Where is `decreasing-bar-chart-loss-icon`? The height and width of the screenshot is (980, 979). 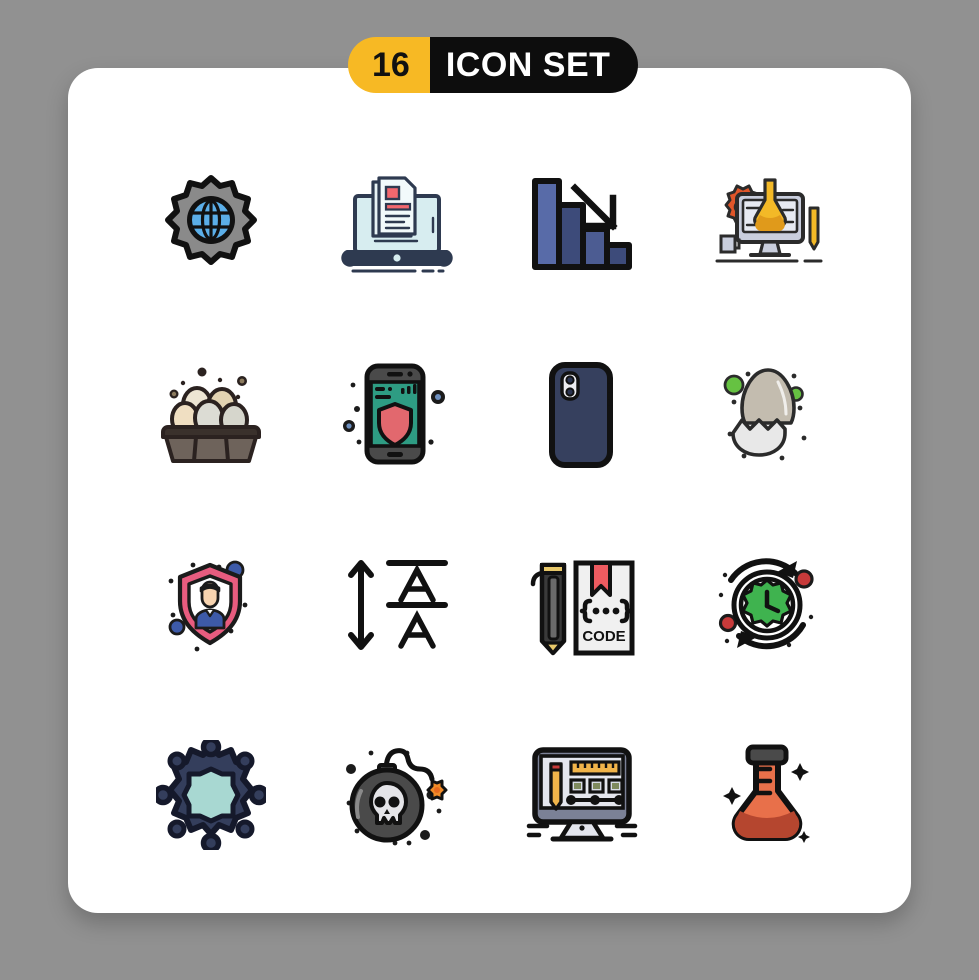
decreasing-bar-chart-loss-icon is located at coordinates (582, 224).